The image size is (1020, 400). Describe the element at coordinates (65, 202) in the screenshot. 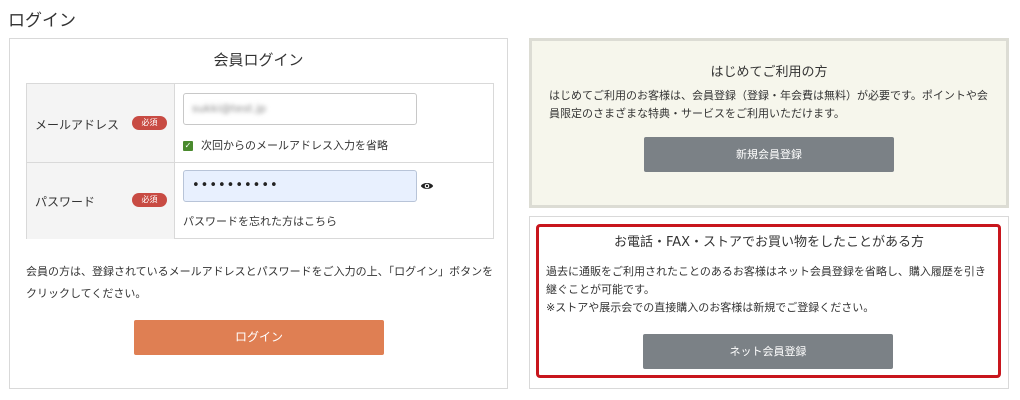

I see `password-label: パスワード` at that location.